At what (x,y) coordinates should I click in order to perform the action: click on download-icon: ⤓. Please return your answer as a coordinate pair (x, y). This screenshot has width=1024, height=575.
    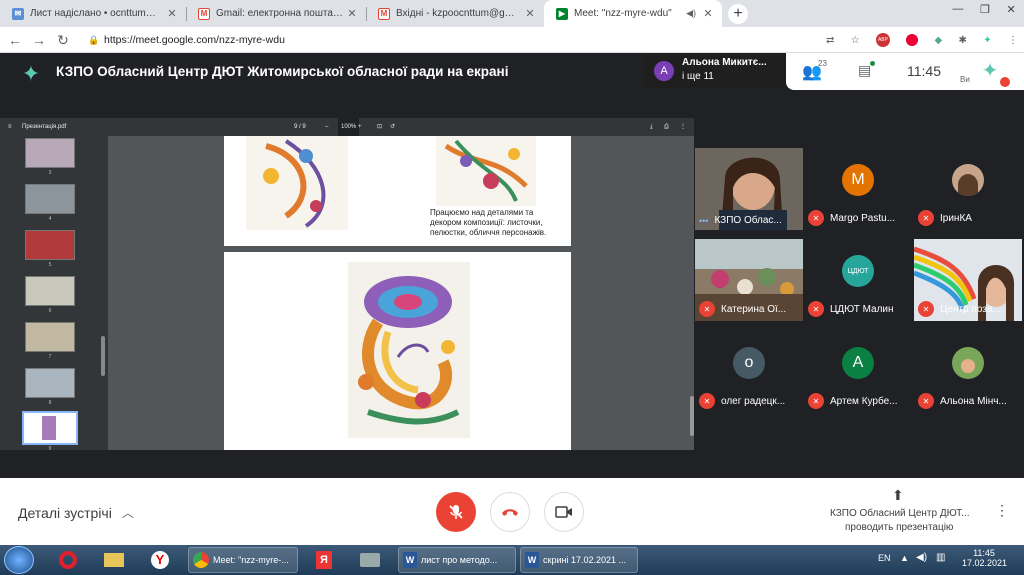
    Looking at the image, I should click on (651, 127).